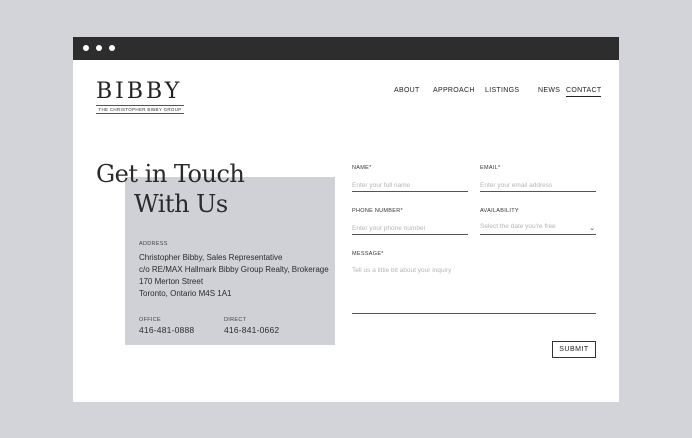 The height and width of the screenshot is (438, 692). What do you see at coordinates (166, 330) in the screenshot?
I see `office-phone-link: 416-481-0888` at bounding box center [166, 330].